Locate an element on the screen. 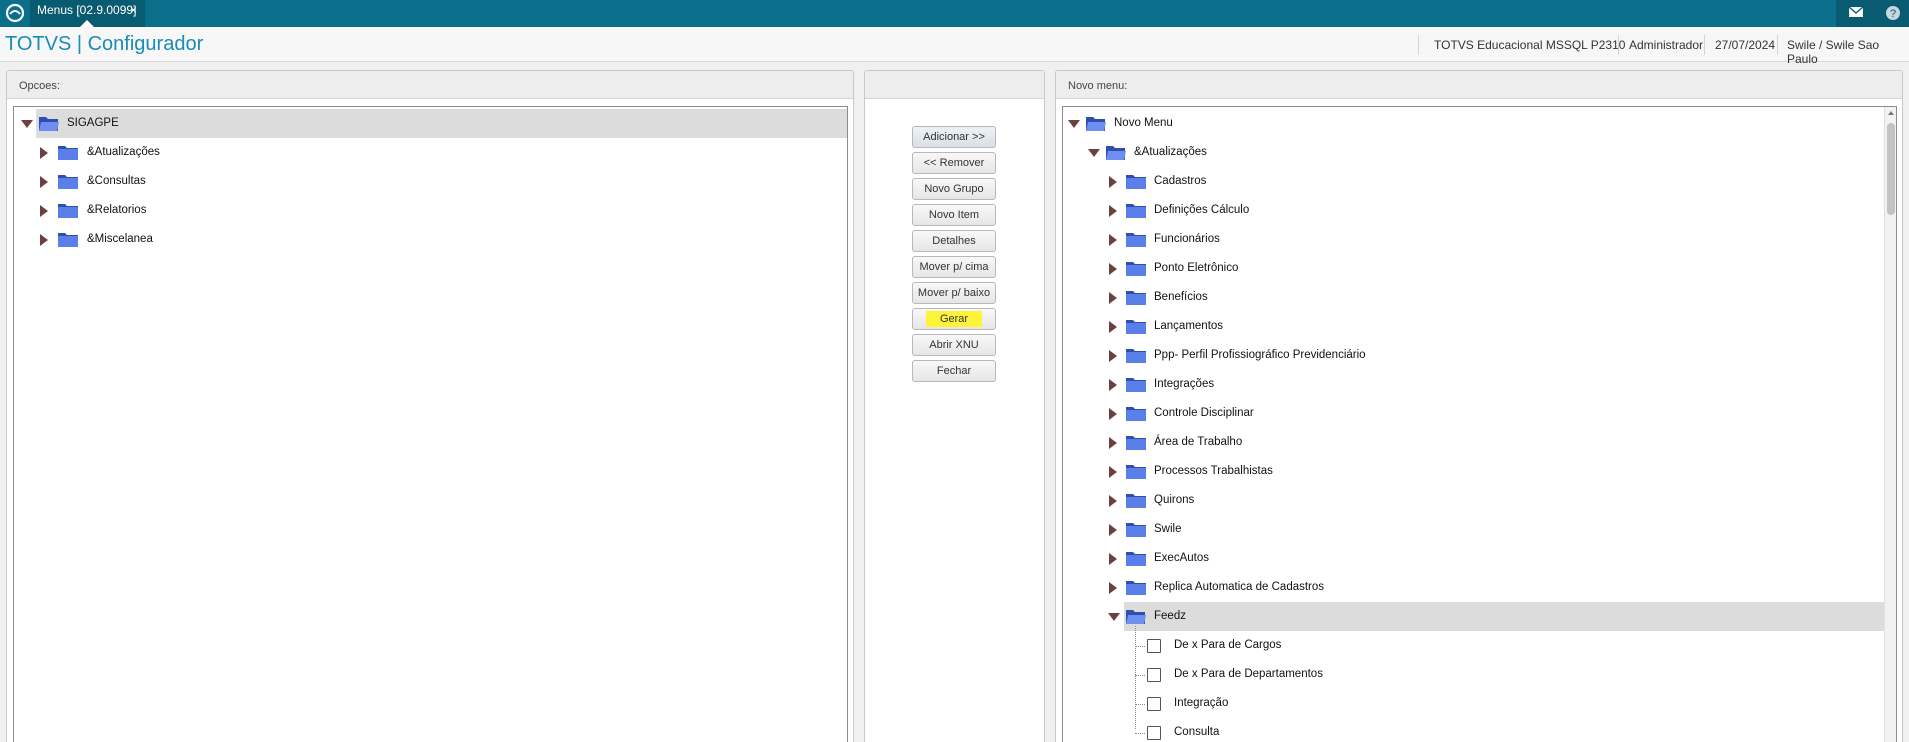 This screenshot has width=1909, height=742. help-button: ? is located at coordinates (1892, 13).